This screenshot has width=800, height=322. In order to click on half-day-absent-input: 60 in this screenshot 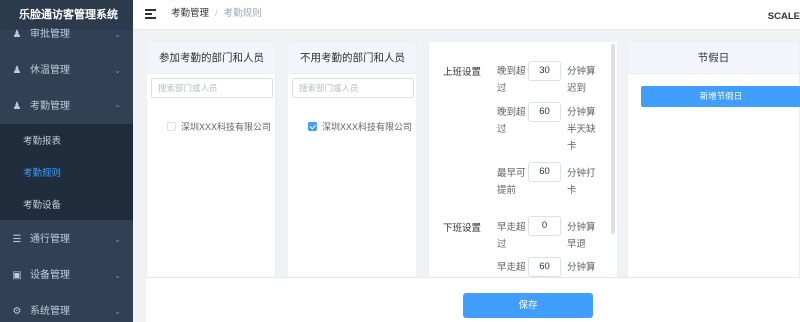, I will do `click(544, 112)`.